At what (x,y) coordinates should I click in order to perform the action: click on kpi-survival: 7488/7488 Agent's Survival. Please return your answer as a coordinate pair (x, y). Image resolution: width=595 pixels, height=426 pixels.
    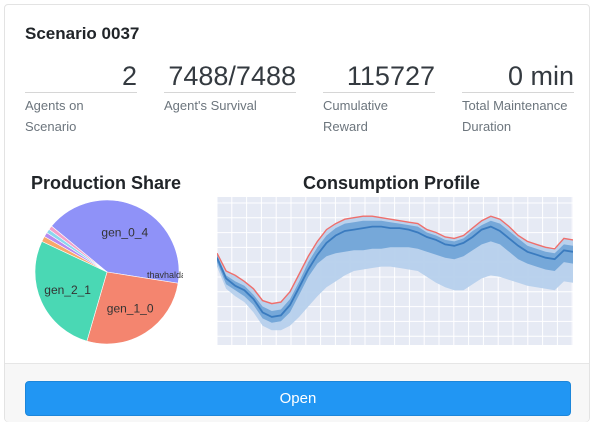
    Looking at the image, I should click on (230, 88).